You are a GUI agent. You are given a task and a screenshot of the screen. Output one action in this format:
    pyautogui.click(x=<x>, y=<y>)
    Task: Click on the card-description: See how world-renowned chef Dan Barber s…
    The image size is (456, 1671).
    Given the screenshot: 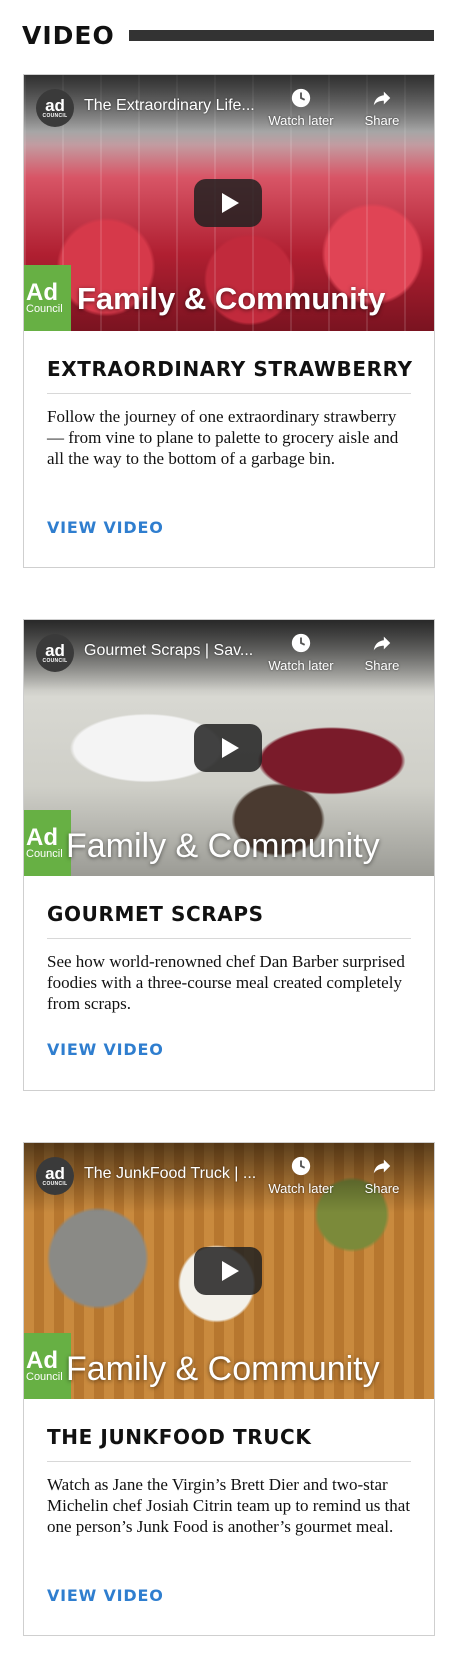 What is the action you would take?
    pyautogui.click(x=226, y=982)
    